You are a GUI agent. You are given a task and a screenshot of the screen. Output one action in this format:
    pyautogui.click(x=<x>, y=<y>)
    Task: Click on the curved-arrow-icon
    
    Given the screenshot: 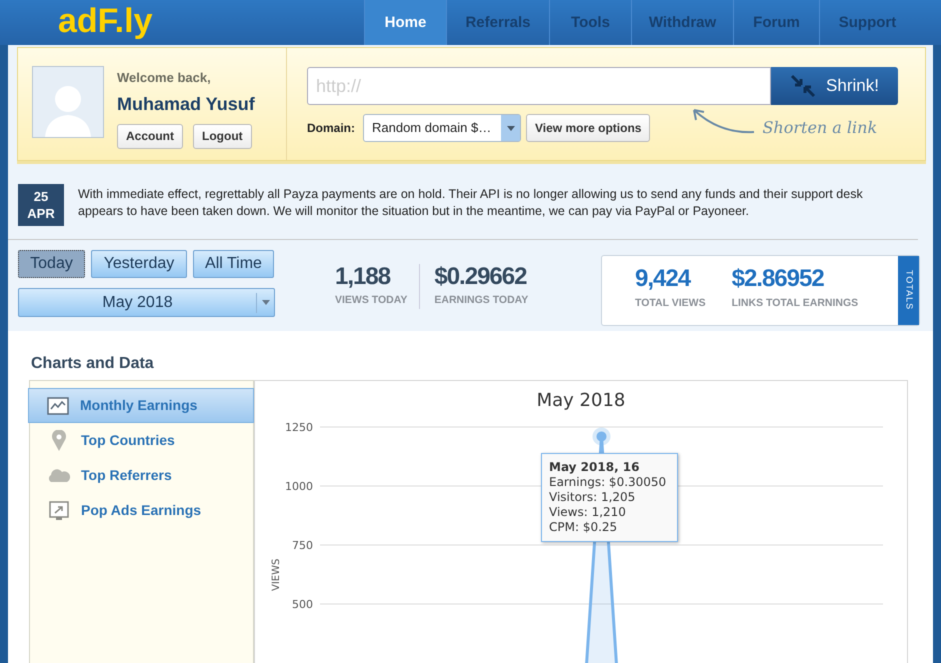 What is the action you would take?
    pyautogui.click(x=723, y=121)
    